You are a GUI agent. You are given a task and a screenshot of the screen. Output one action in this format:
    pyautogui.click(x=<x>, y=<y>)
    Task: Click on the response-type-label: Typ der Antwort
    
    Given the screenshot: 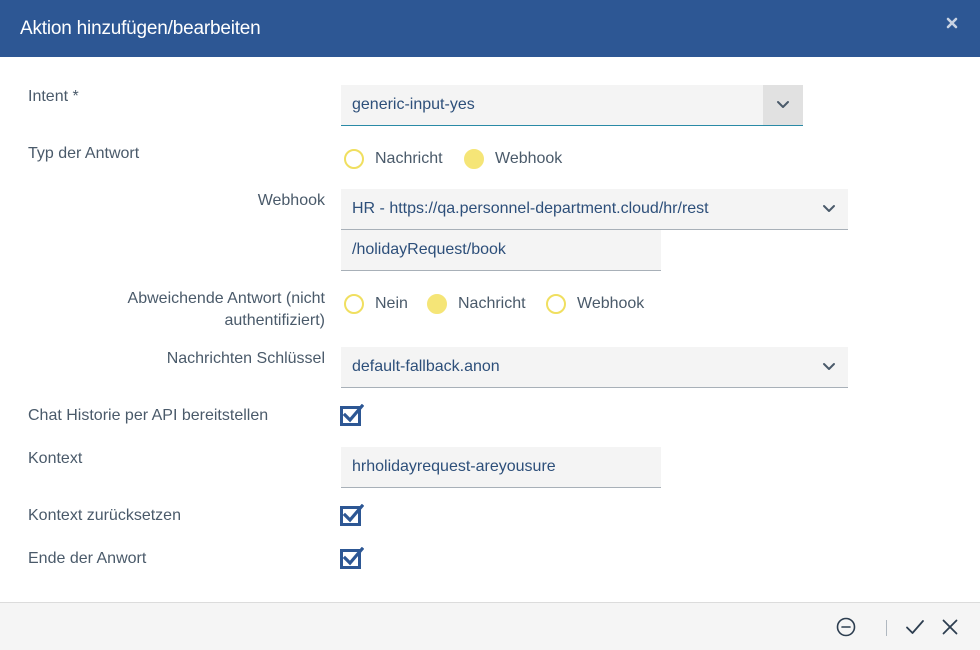 What is the action you would take?
    pyautogui.click(x=84, y=153)
    